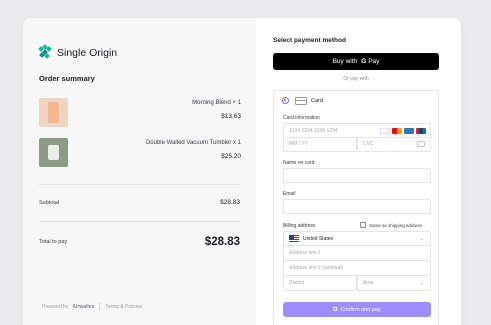 The image size is (491, 325). I want to click on card-info-label: Card information, so click(301, 118).